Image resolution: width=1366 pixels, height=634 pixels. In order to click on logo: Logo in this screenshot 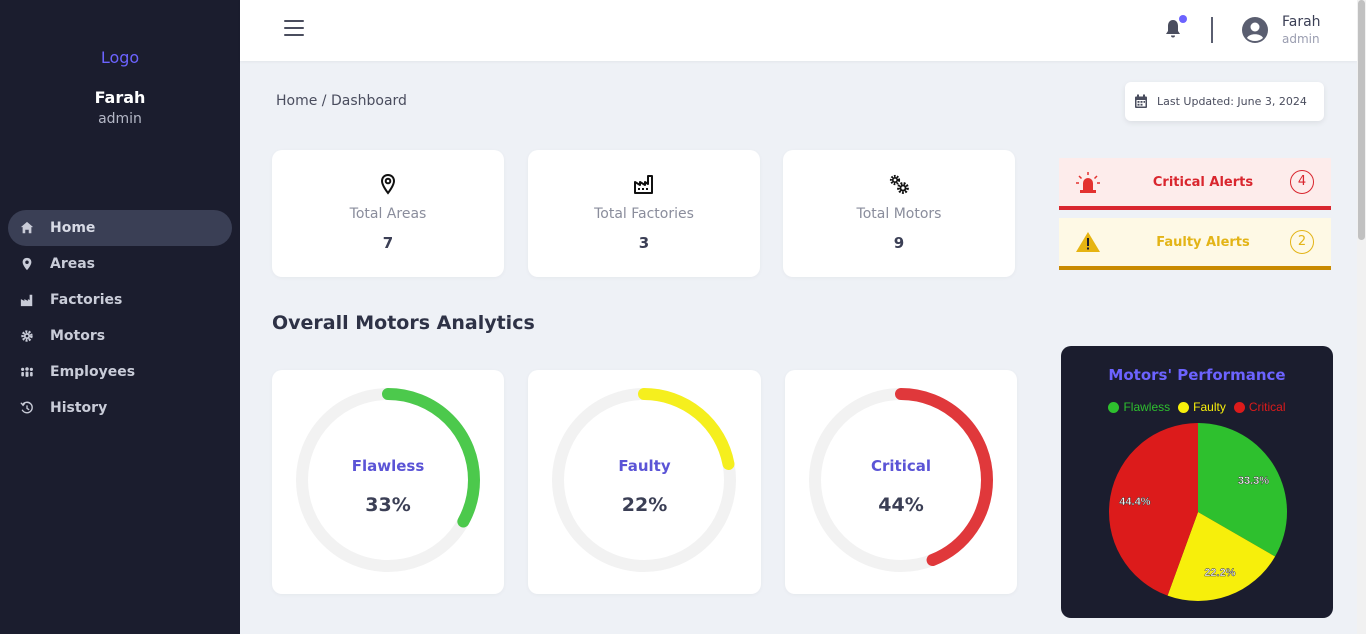, I will do `click(120, 57)`.